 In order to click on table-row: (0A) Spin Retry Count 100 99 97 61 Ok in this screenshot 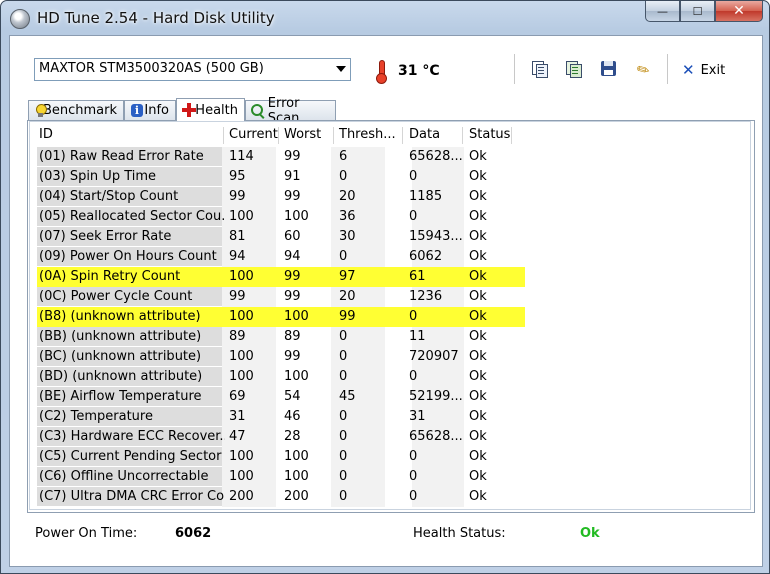, I will do `click(281, 277)`.